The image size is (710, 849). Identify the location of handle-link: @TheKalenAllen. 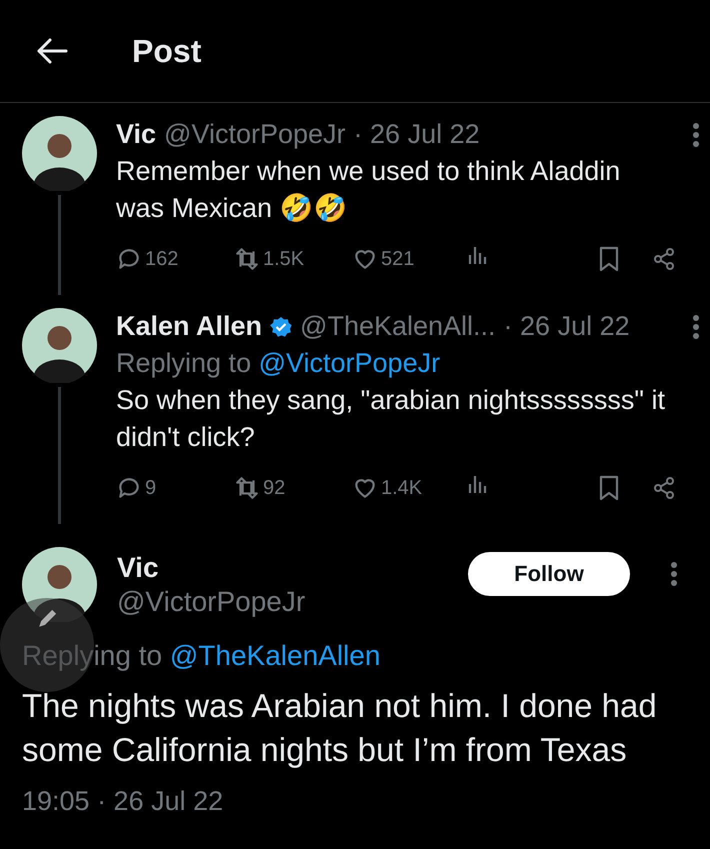
(275, 655).